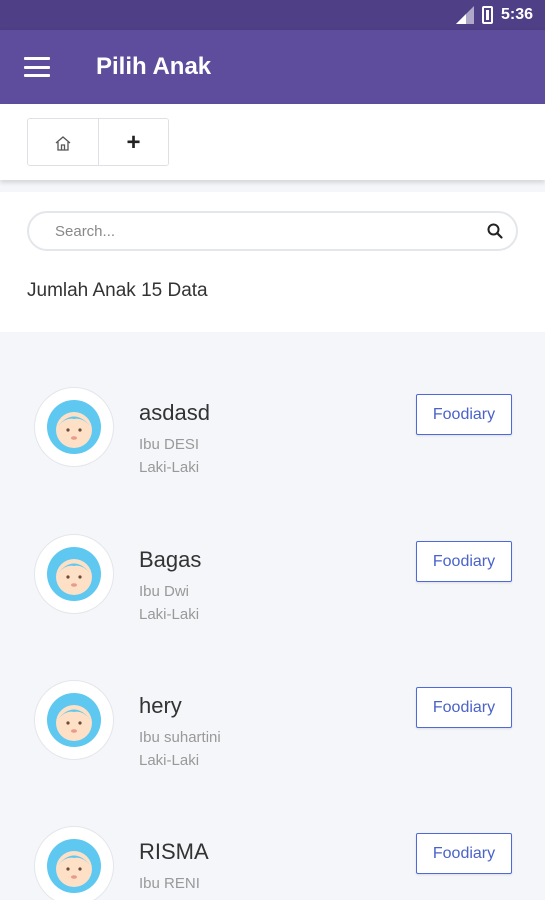 The height and width of the screenshot is (900, 545). Describe the element at coordinates (117, 290) in the screenshot. I see `child-count: Jumlah Anak 15 Data` at that location.